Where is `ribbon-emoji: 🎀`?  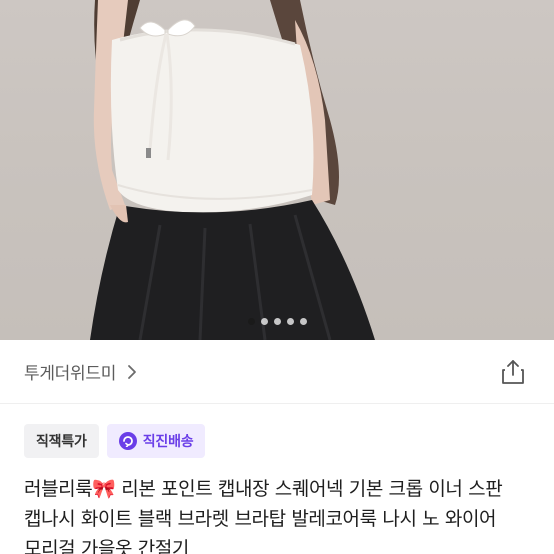
ribbon-emoji: 🎀 is located at coordinates (104, 489).